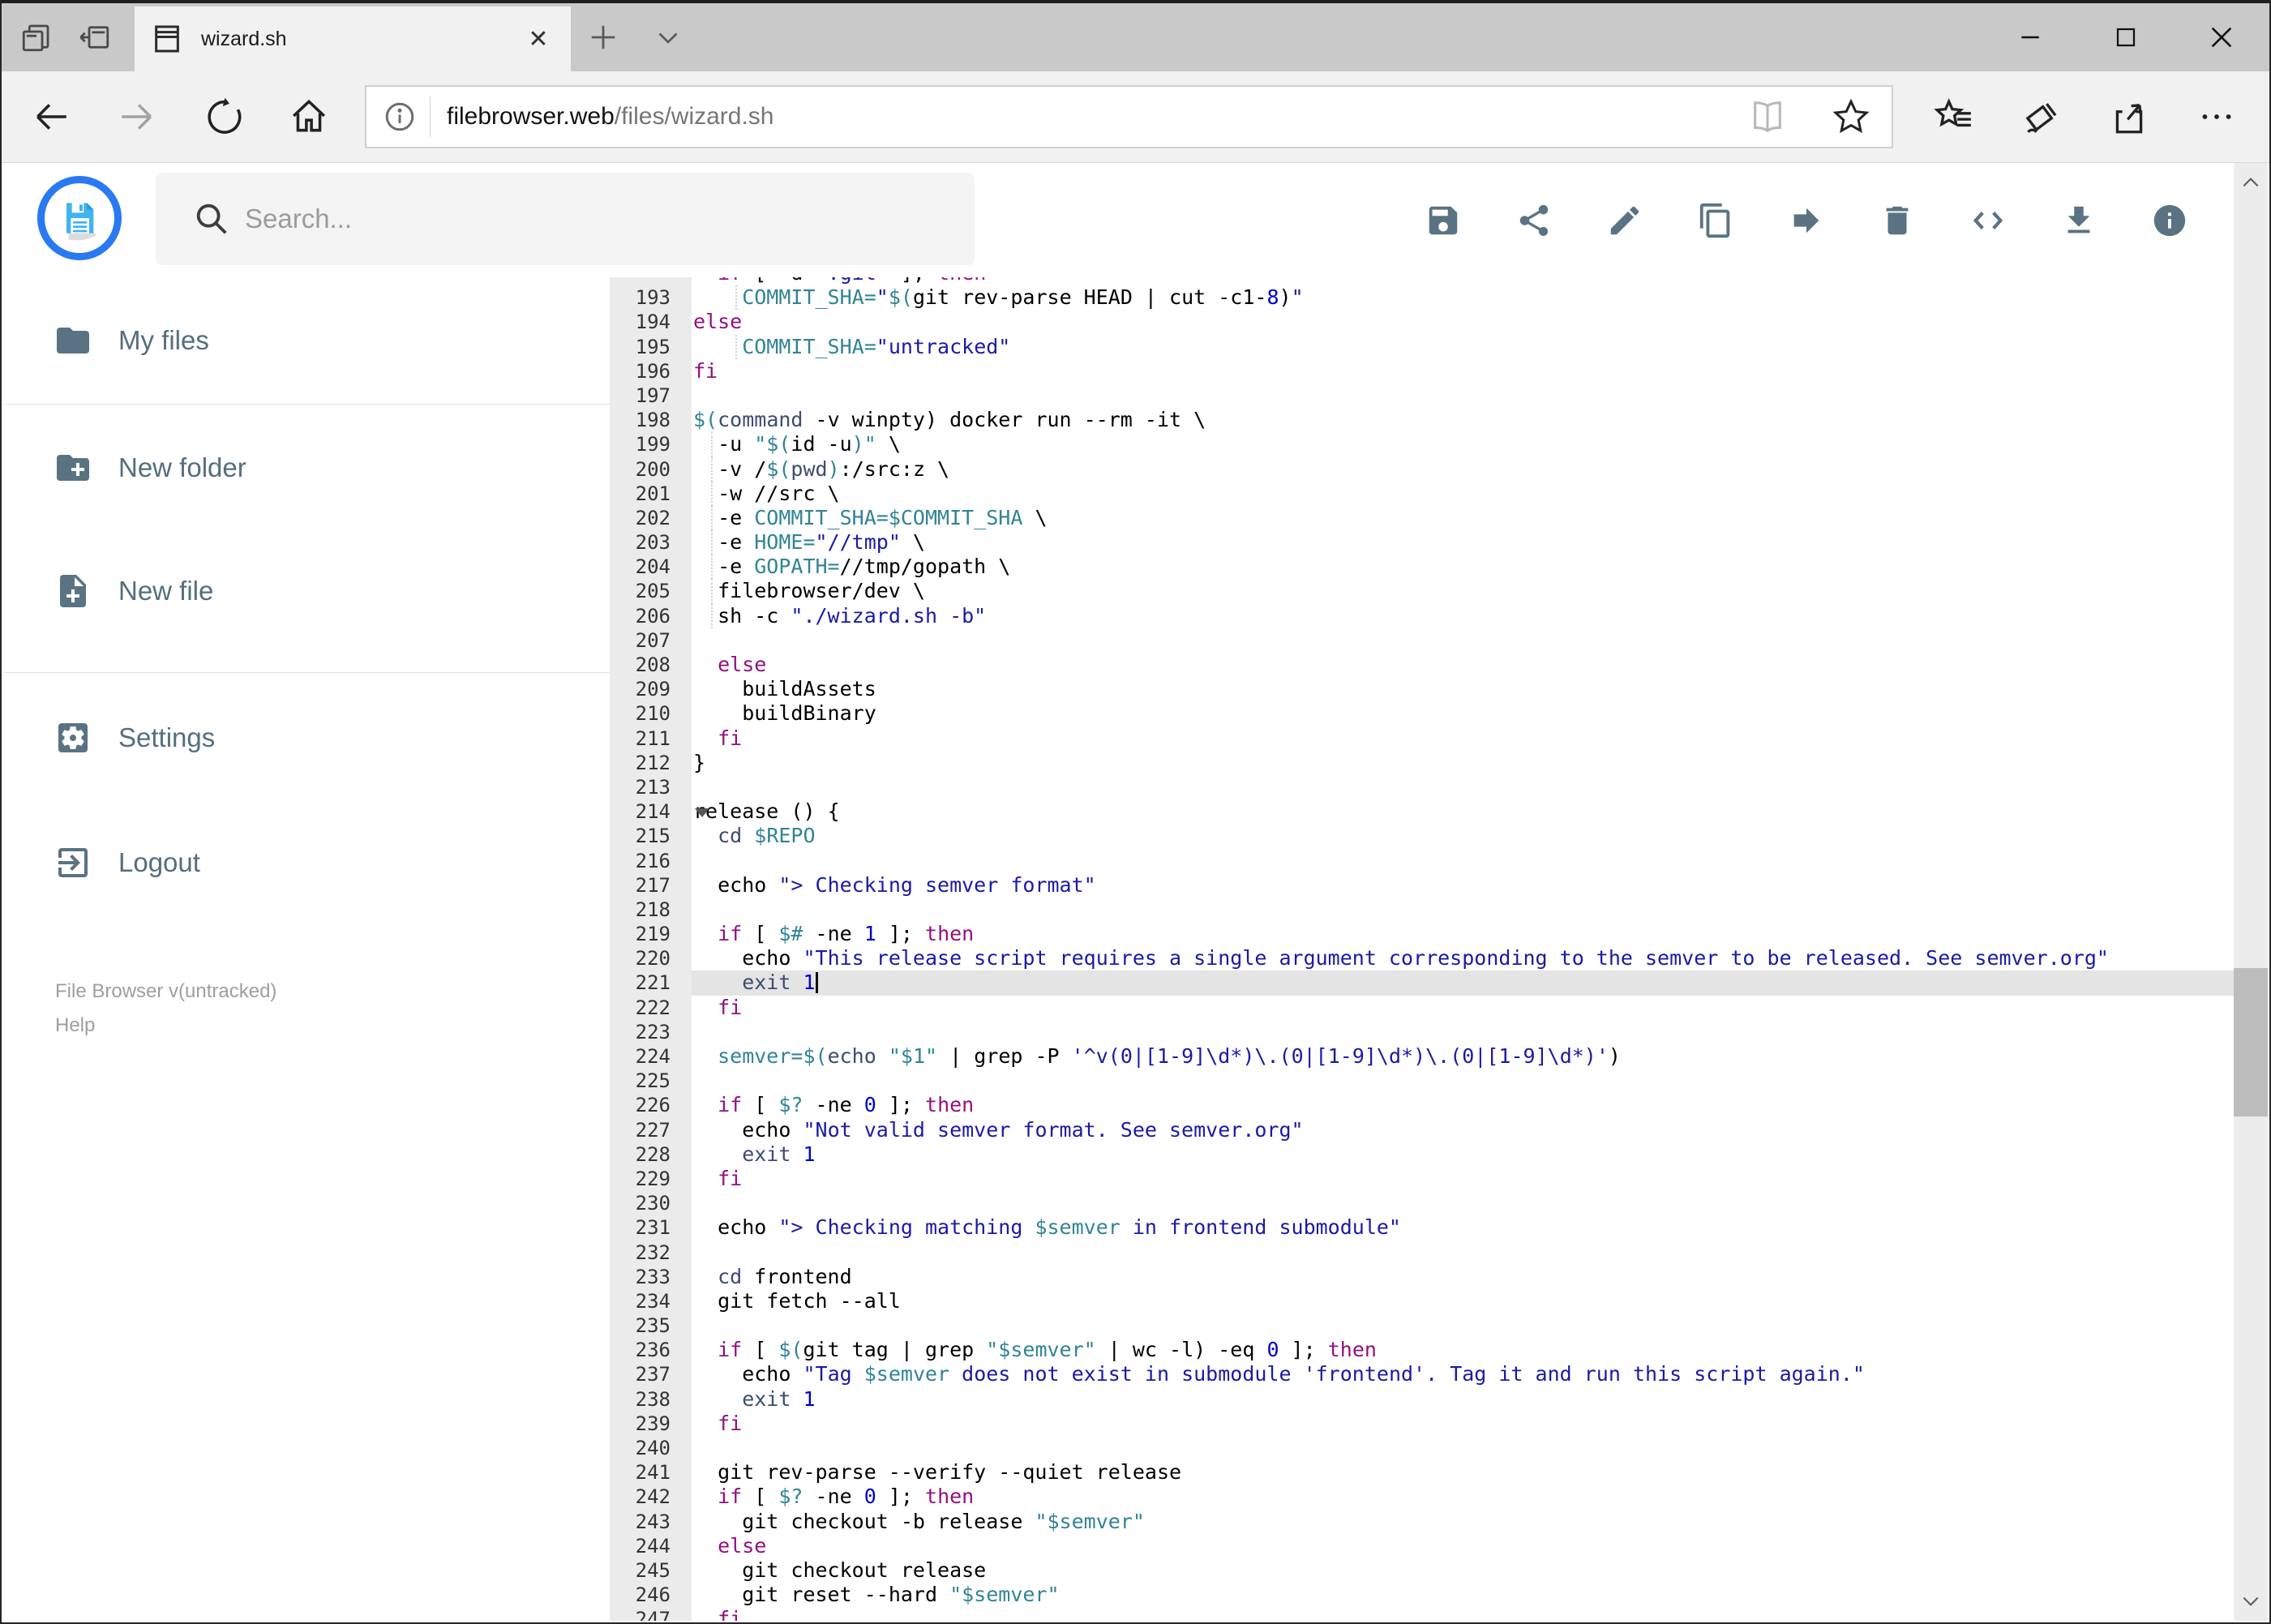 The height and width of the screenshot is (1624, 2271). What do you see at coordinates (1422, 1497) in the screenshot?
I see `code-line-242: 242 if [ $? -ne 0 ]; then` at bounding box center [1422, 1497].